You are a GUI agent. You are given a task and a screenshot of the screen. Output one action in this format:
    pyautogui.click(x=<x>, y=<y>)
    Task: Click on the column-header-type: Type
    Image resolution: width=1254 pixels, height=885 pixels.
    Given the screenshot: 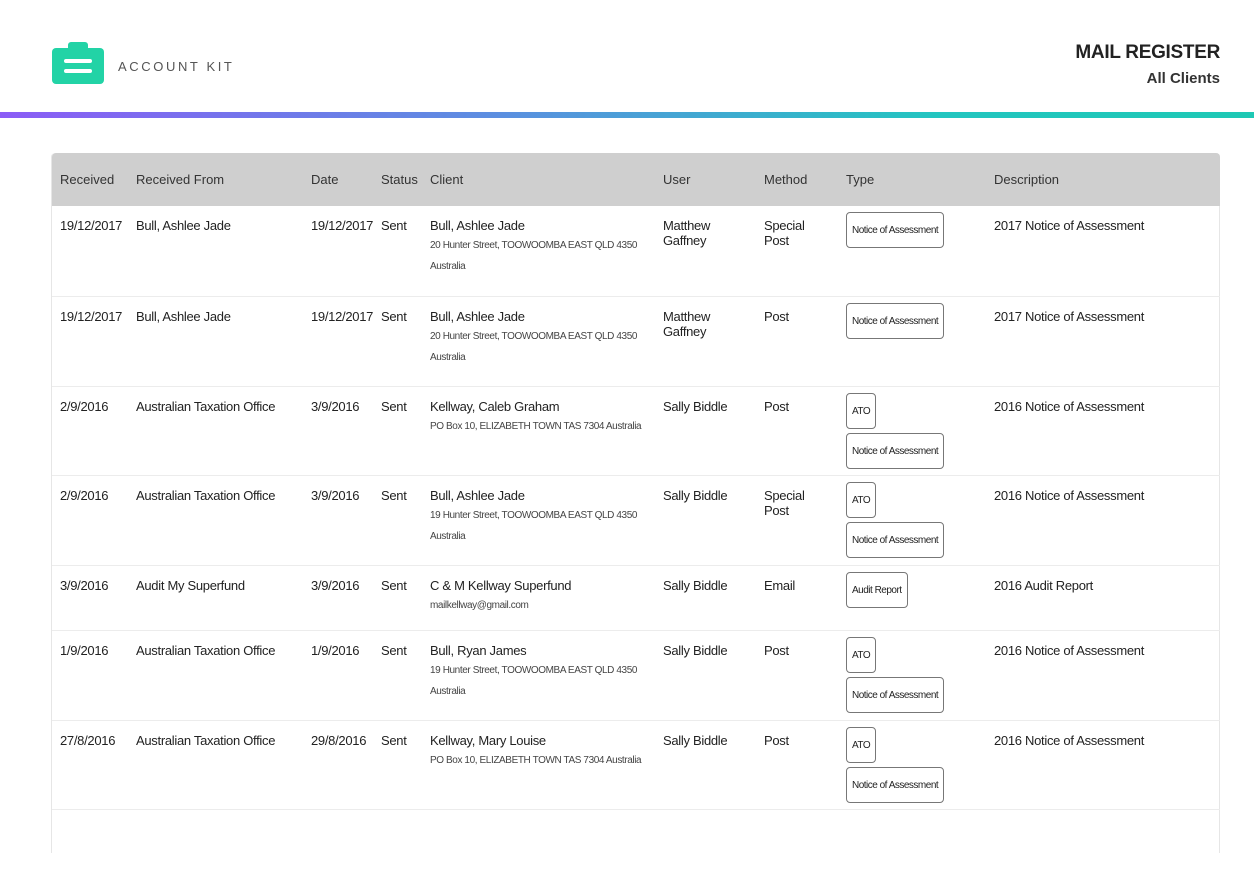 What is the action you would take?
    pyautogui.click(x=860, y=179)
    